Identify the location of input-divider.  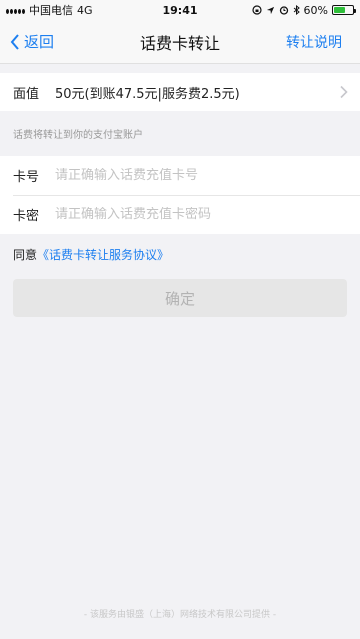
(186, 195).